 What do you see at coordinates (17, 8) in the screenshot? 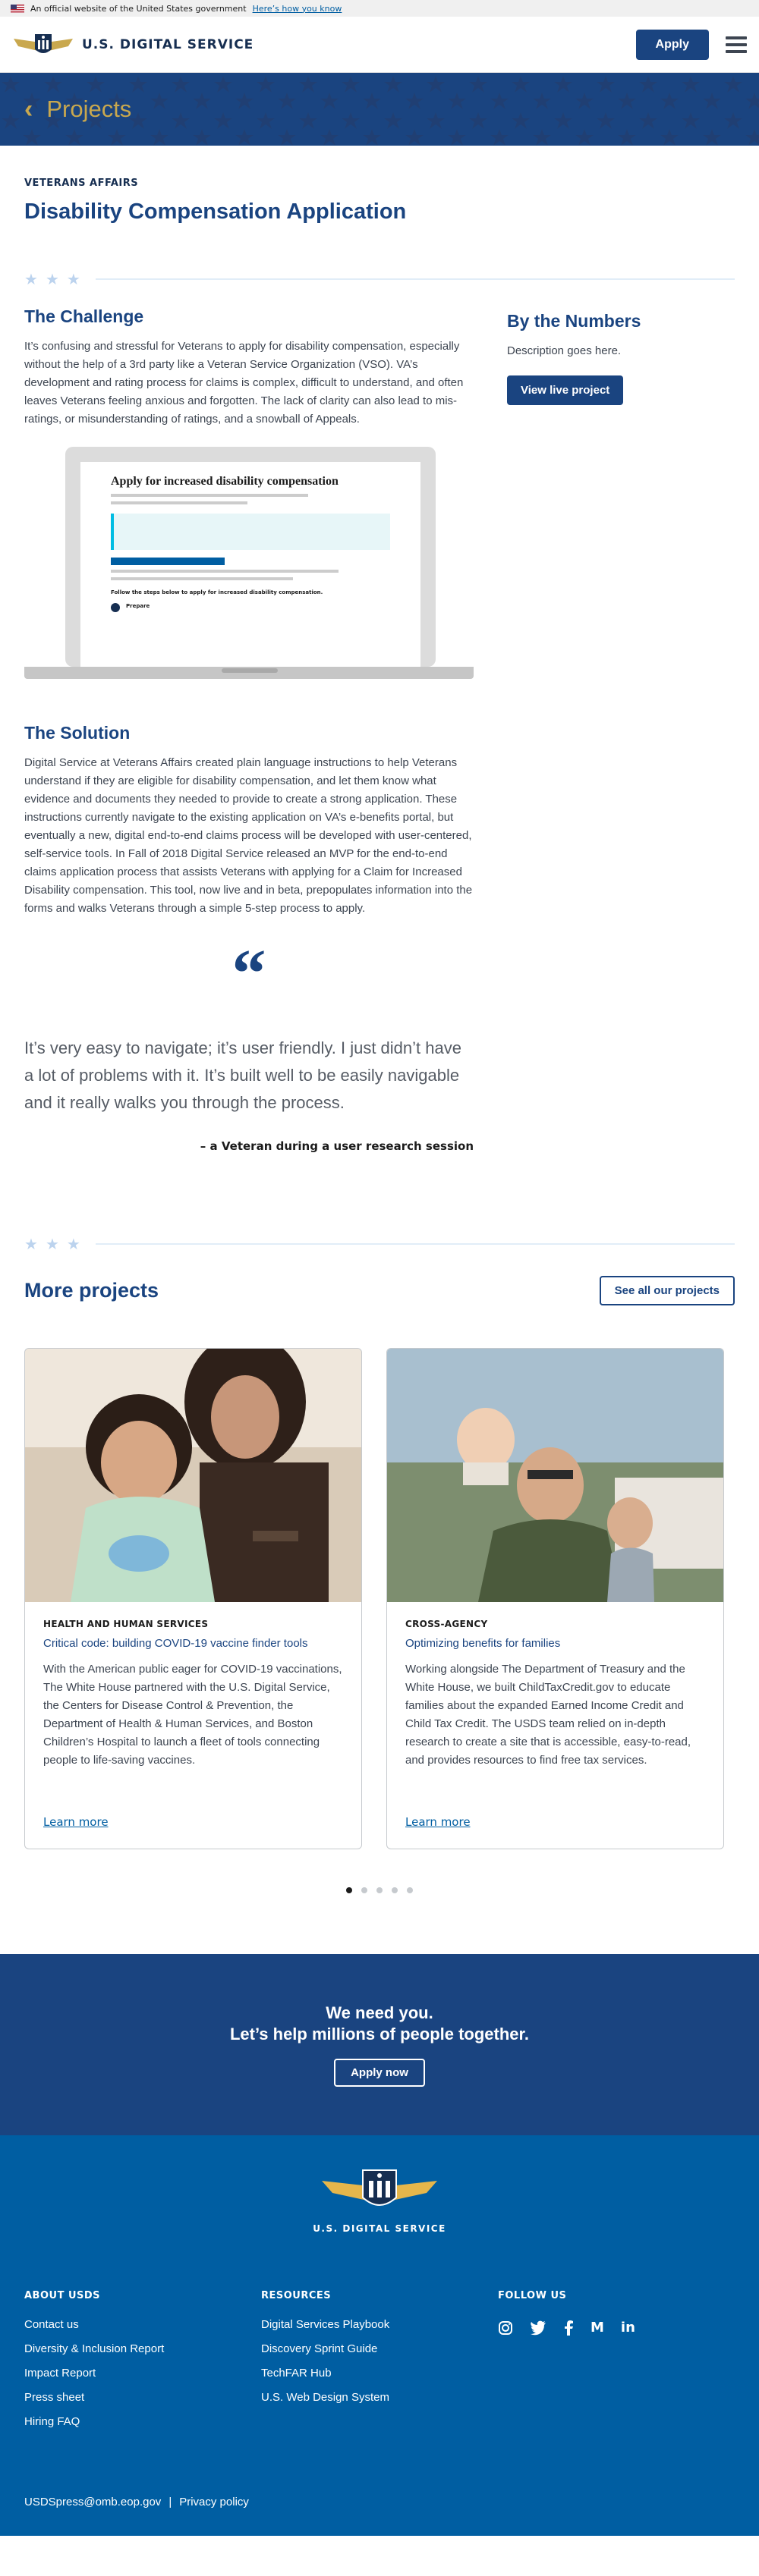
I see `us-flag-icon` at bounding box center [17, 8].